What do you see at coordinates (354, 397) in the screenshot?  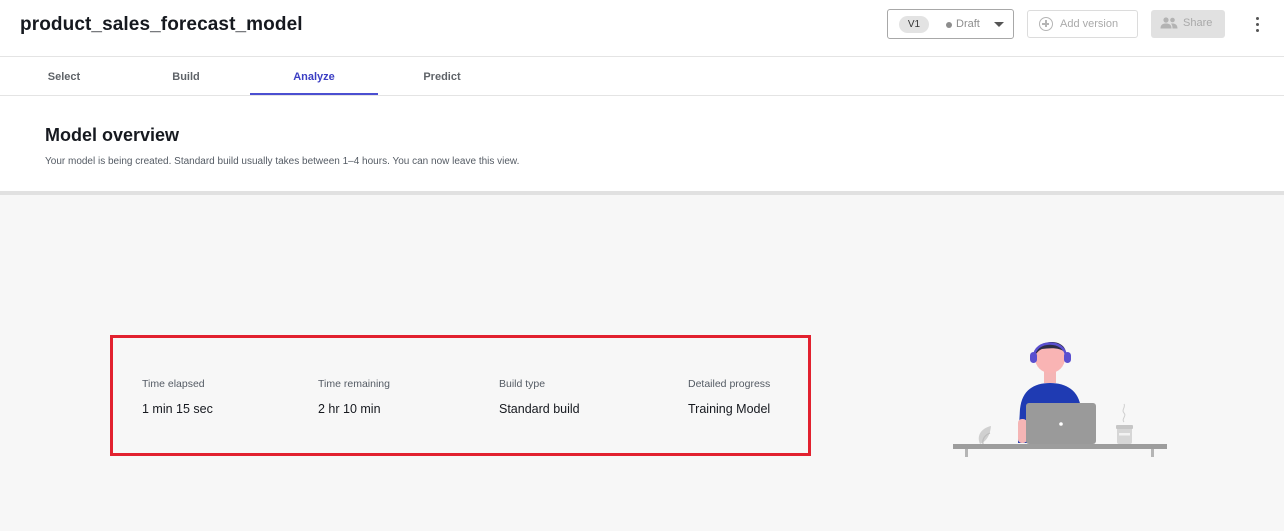 I see `stat-time-remaining: Time remaining 2 hr 10 min` at bounding box center [354, 397].